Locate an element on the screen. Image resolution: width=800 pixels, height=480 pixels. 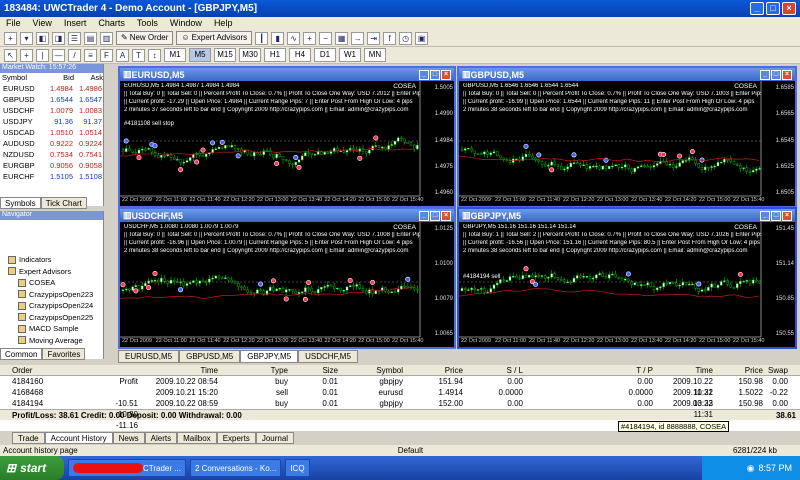
new-chart-icon: + is located at coordinates (10, 38).